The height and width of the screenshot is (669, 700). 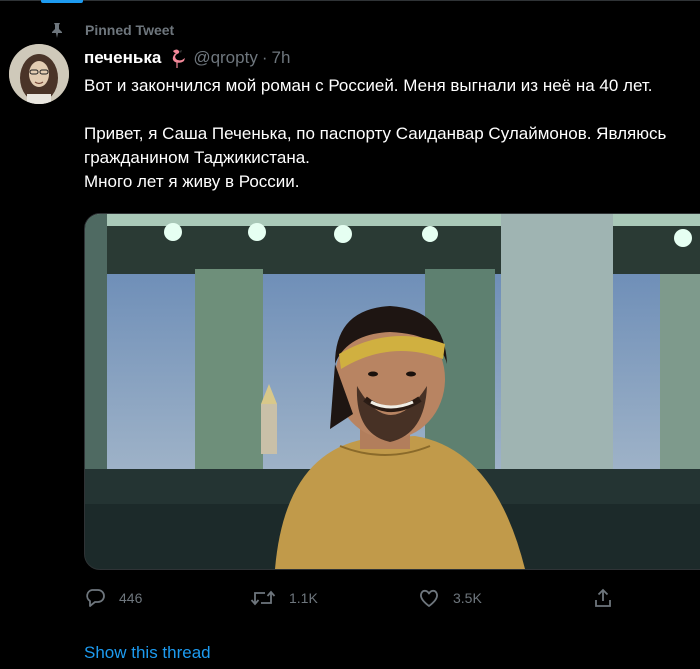 I want to click on active-tab-indicator, so click(x=62, y=1).